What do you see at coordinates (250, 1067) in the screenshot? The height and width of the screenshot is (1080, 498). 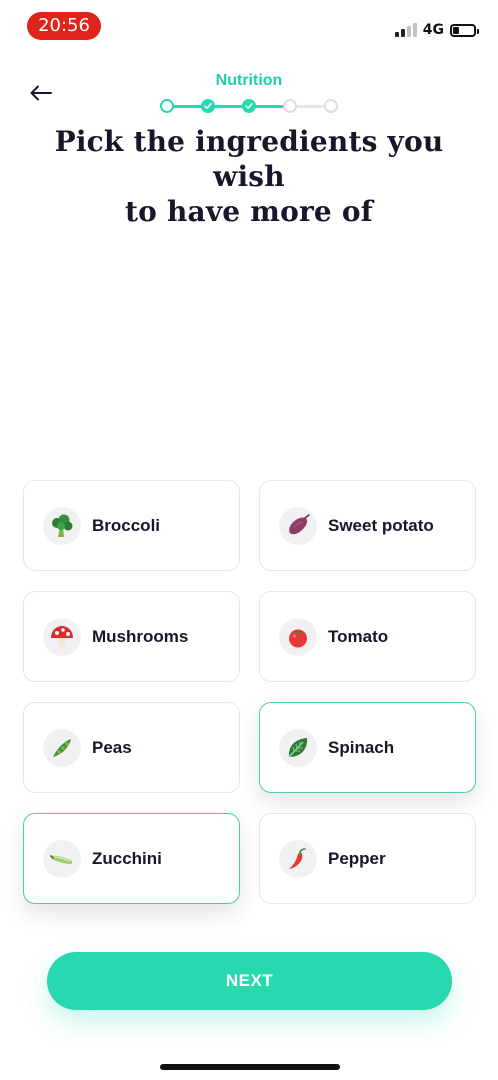 I see `home-indicator` at bounding box center [250, 1067].